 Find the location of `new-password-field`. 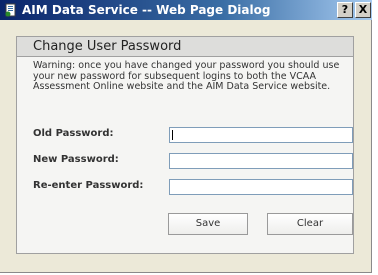

new-password-field is located at coordinates (261, 161).